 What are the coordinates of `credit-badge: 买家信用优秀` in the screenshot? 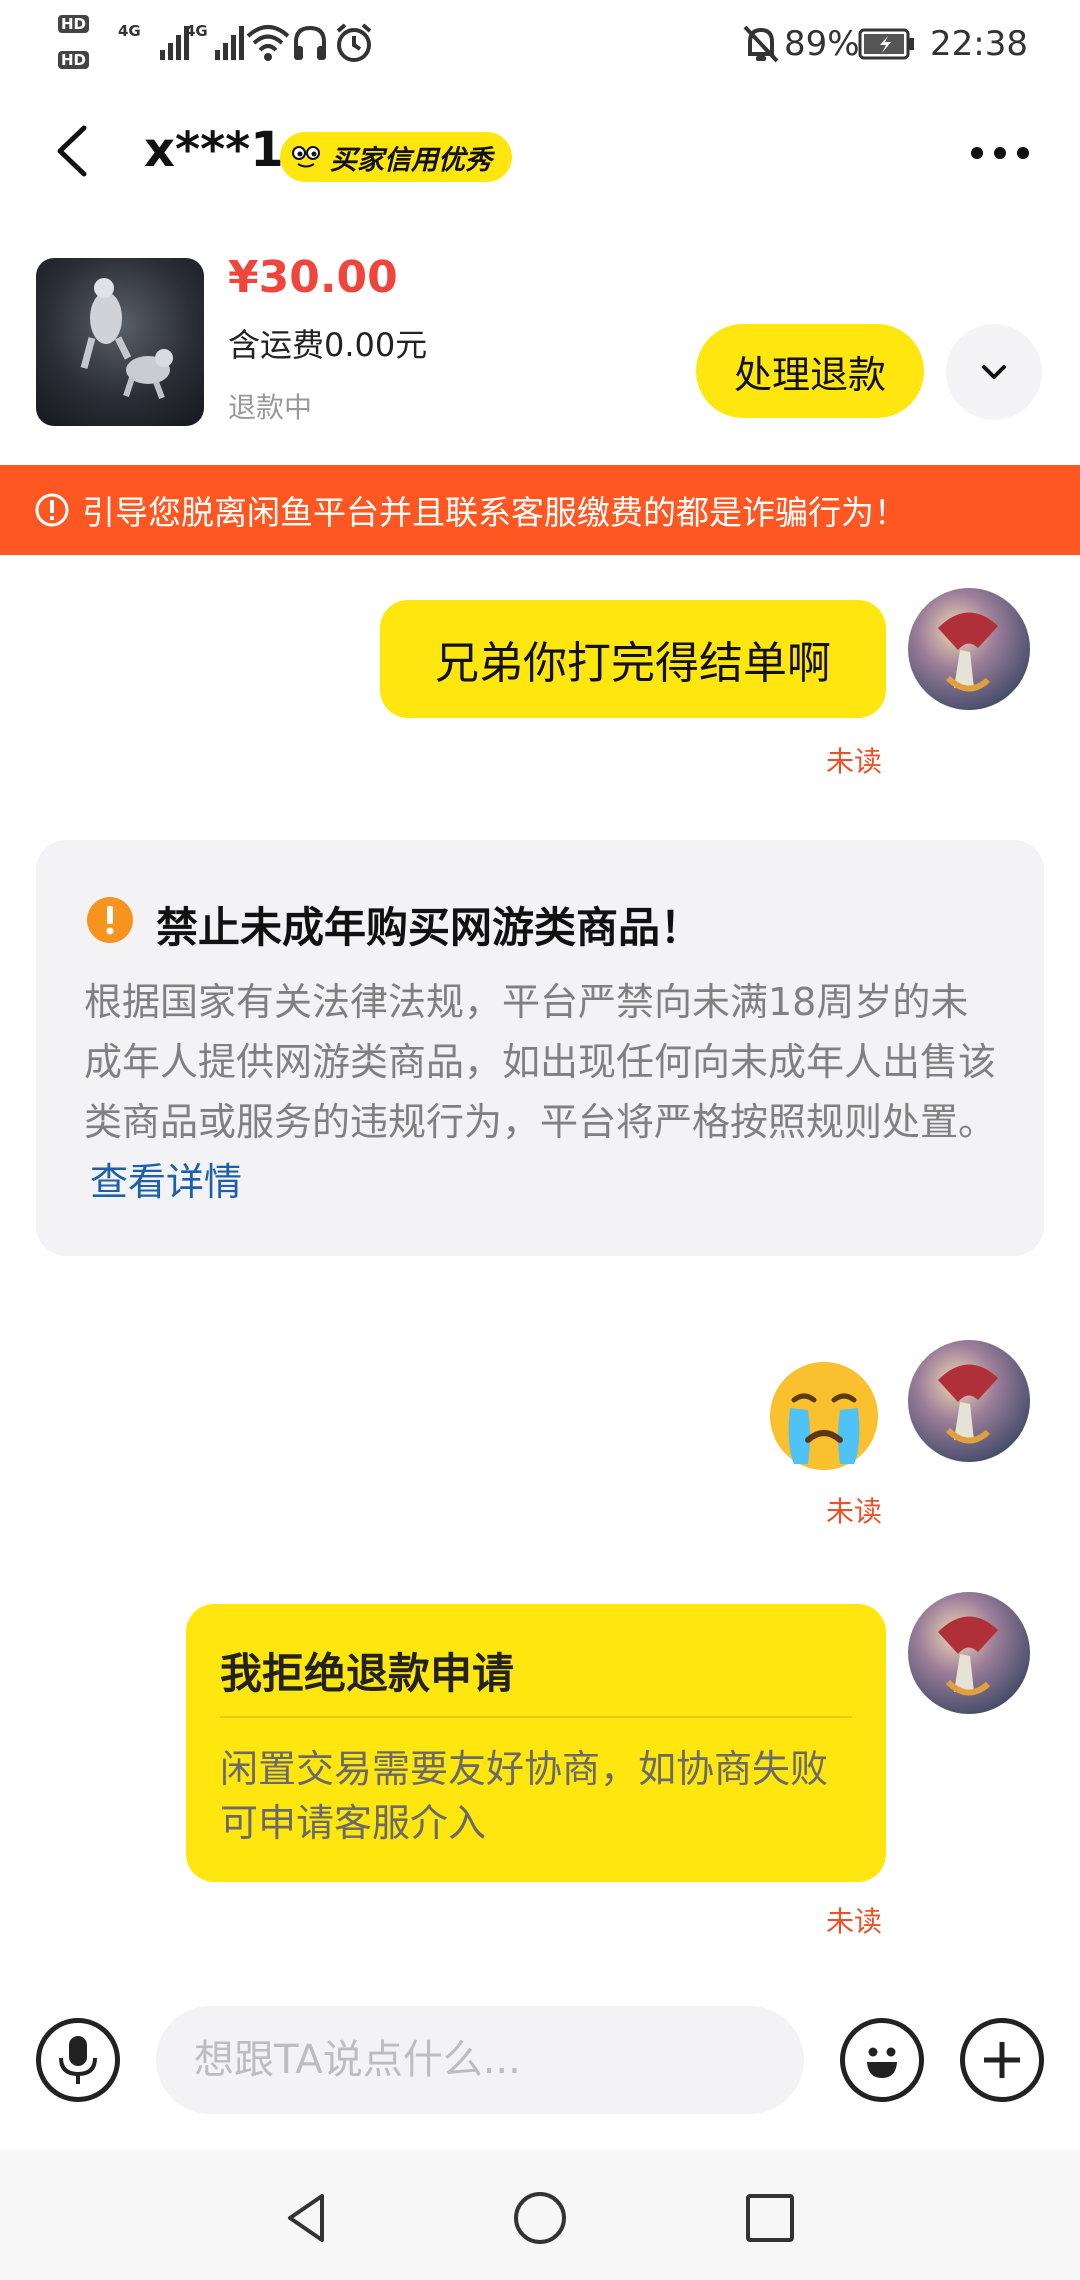 It's located at (396, 157).